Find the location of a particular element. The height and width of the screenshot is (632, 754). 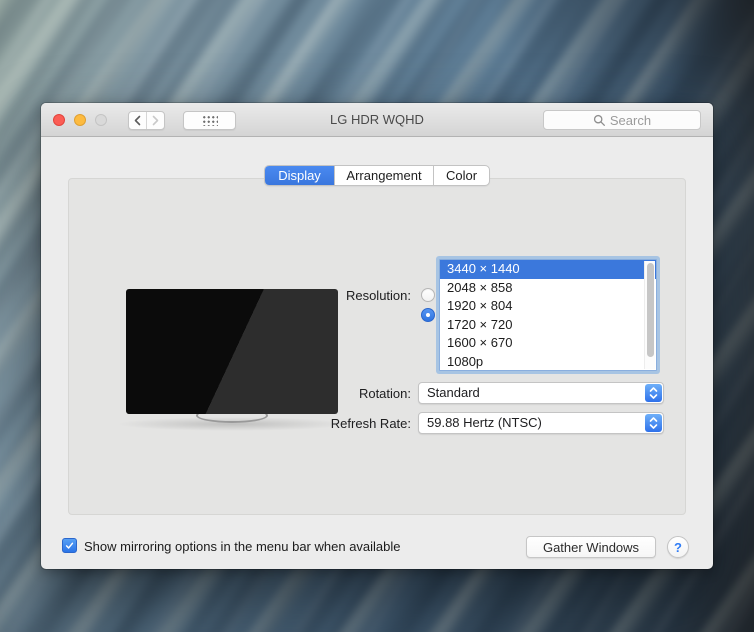

history-nav-group is located at coordinates (146, 120).